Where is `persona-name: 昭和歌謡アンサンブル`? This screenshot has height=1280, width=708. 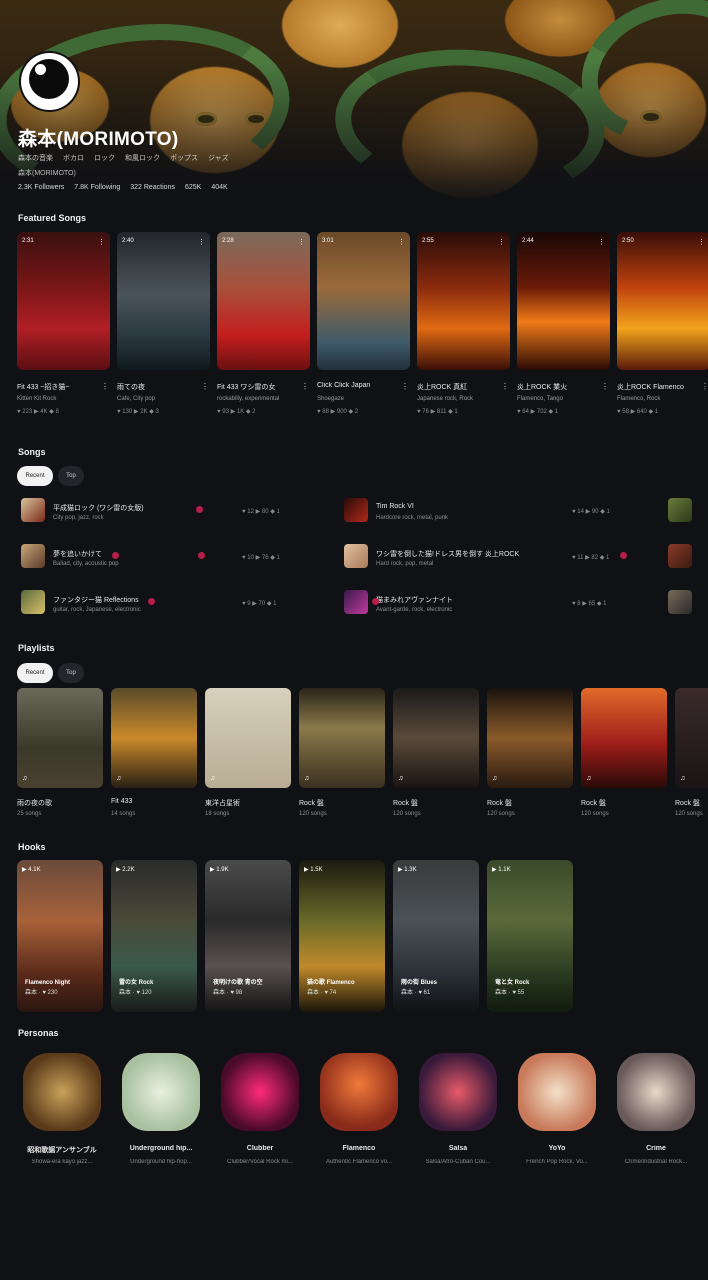
persona-name: 昭和歌謡アンサンブル is located at coordinates (62, 1150).